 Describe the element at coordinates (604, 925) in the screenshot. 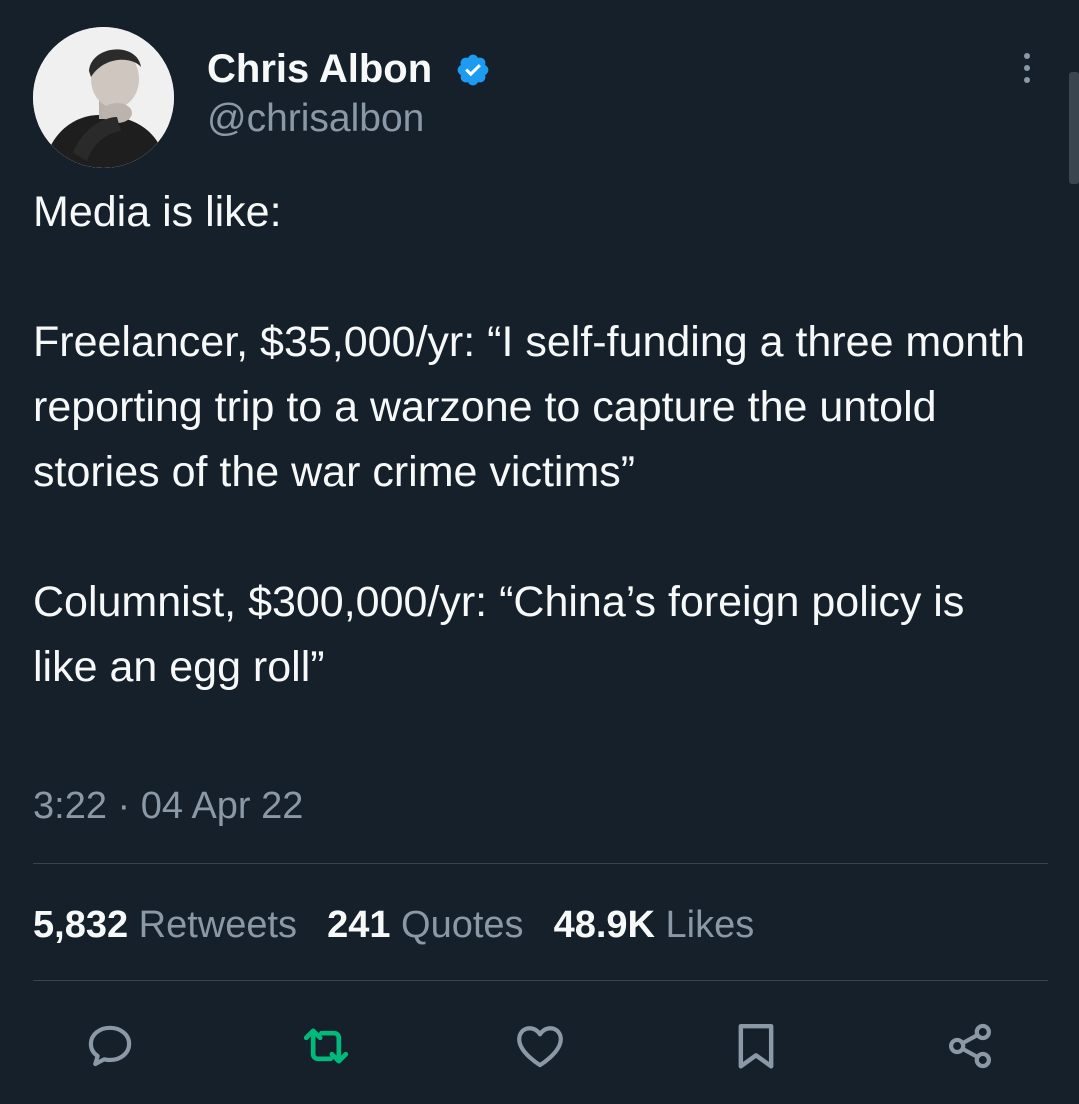

I see `likes-count: 48.9K` at that location.